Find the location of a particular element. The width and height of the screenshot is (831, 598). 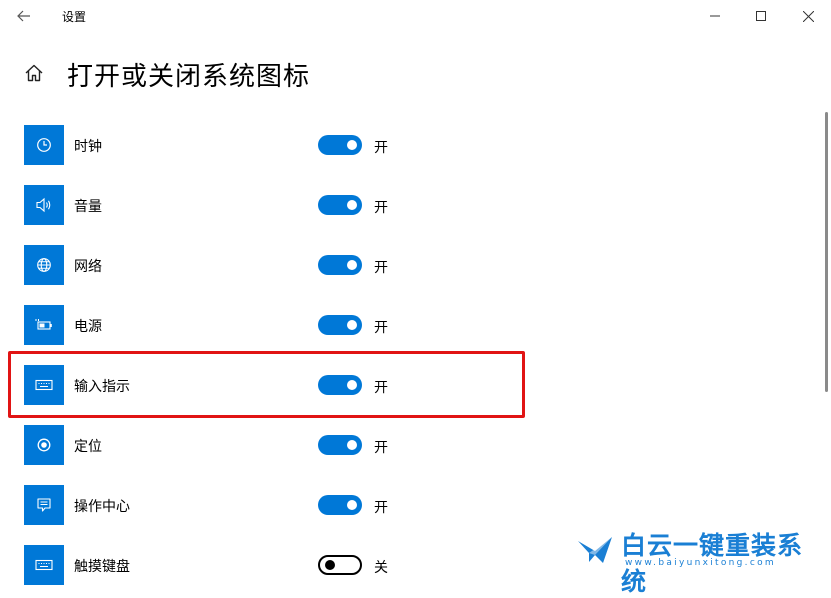

row-label: 网络 is located at coordinates (88, 267).